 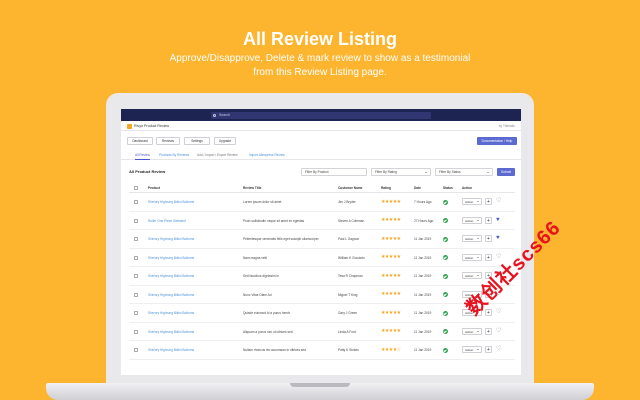 What do you see at coordinates (167, 221) in the screenshot?
I see `product-link: Roller One Piece Swimsuit` at bounding box center [167, 221].